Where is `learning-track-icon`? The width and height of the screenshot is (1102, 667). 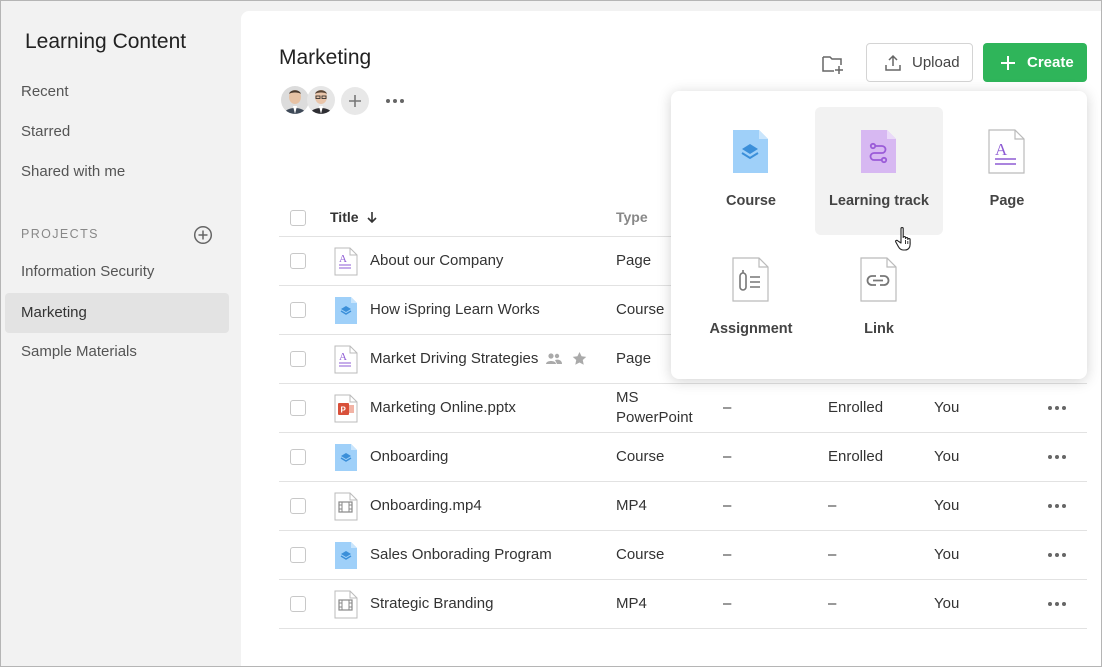 learning-track-icon is located at coordinates (878, 151).